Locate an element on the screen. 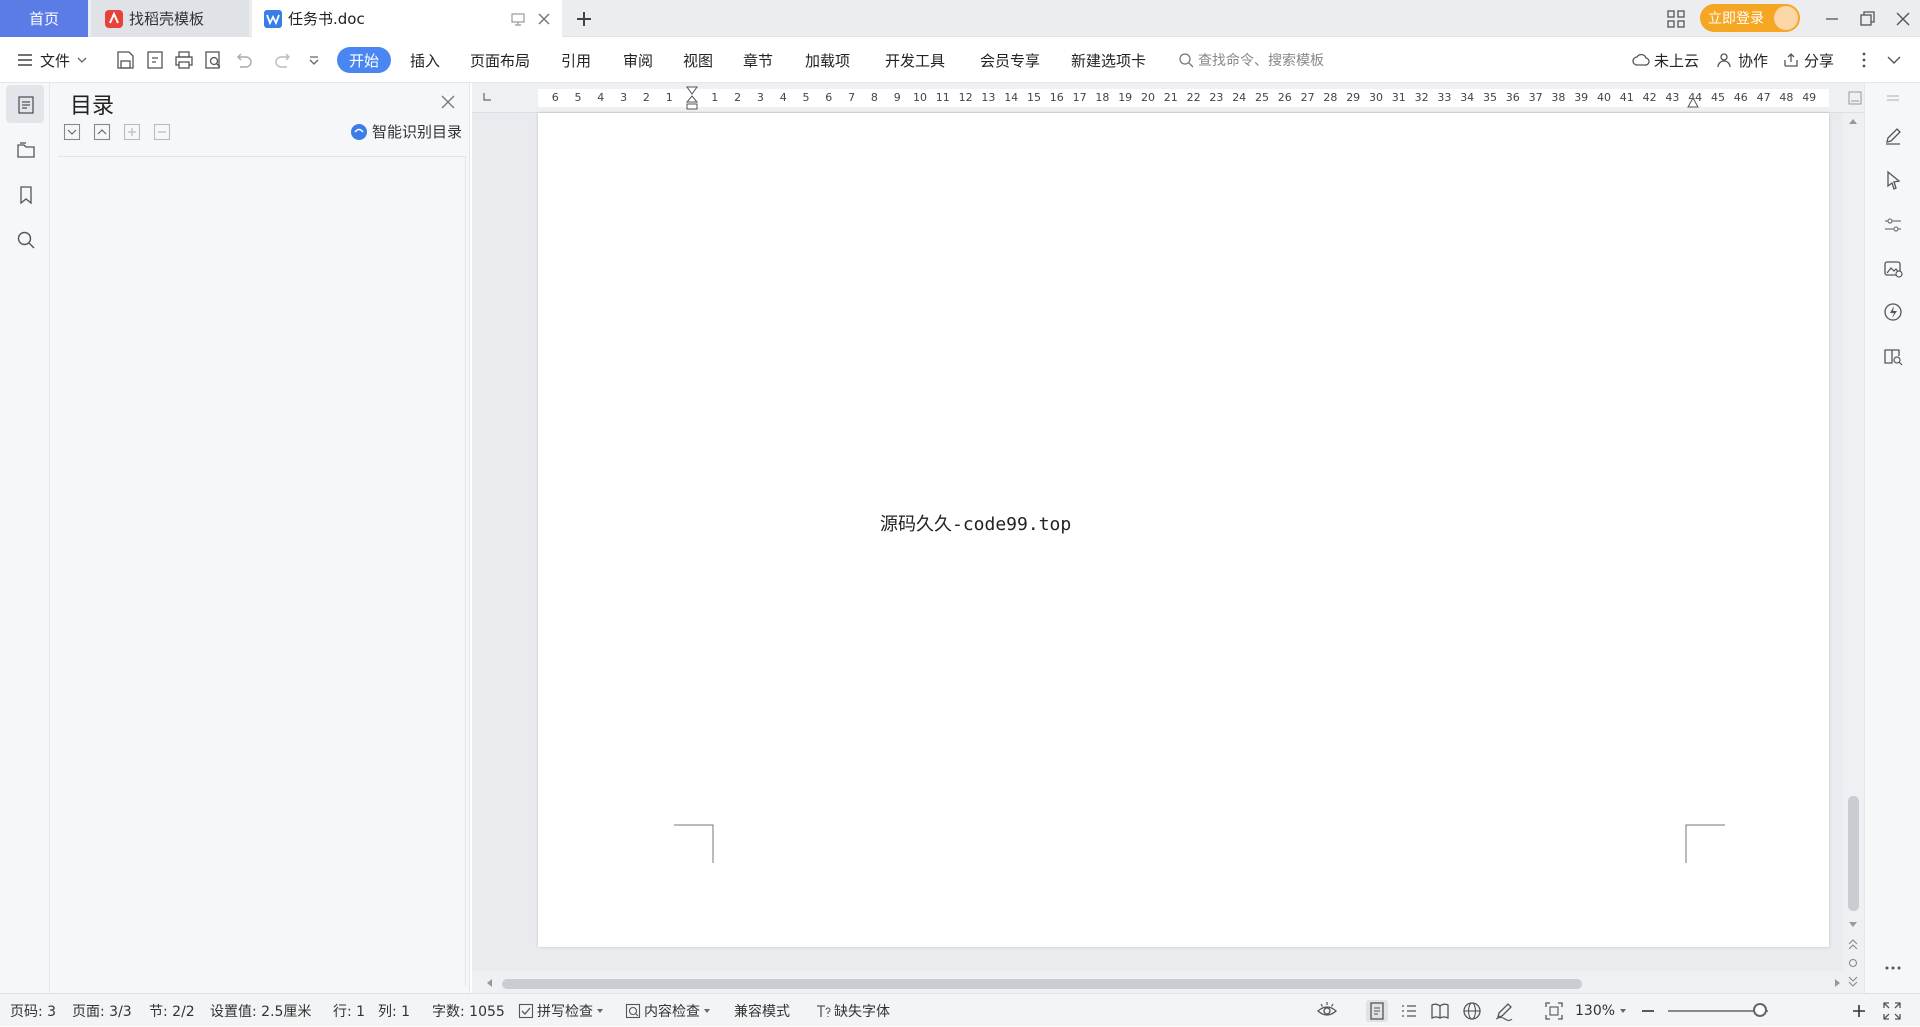 The width and height of the screenshot is (1920, 1027). command-search: 查找命令、搜索模板 is located at coordinates (1278, 60).